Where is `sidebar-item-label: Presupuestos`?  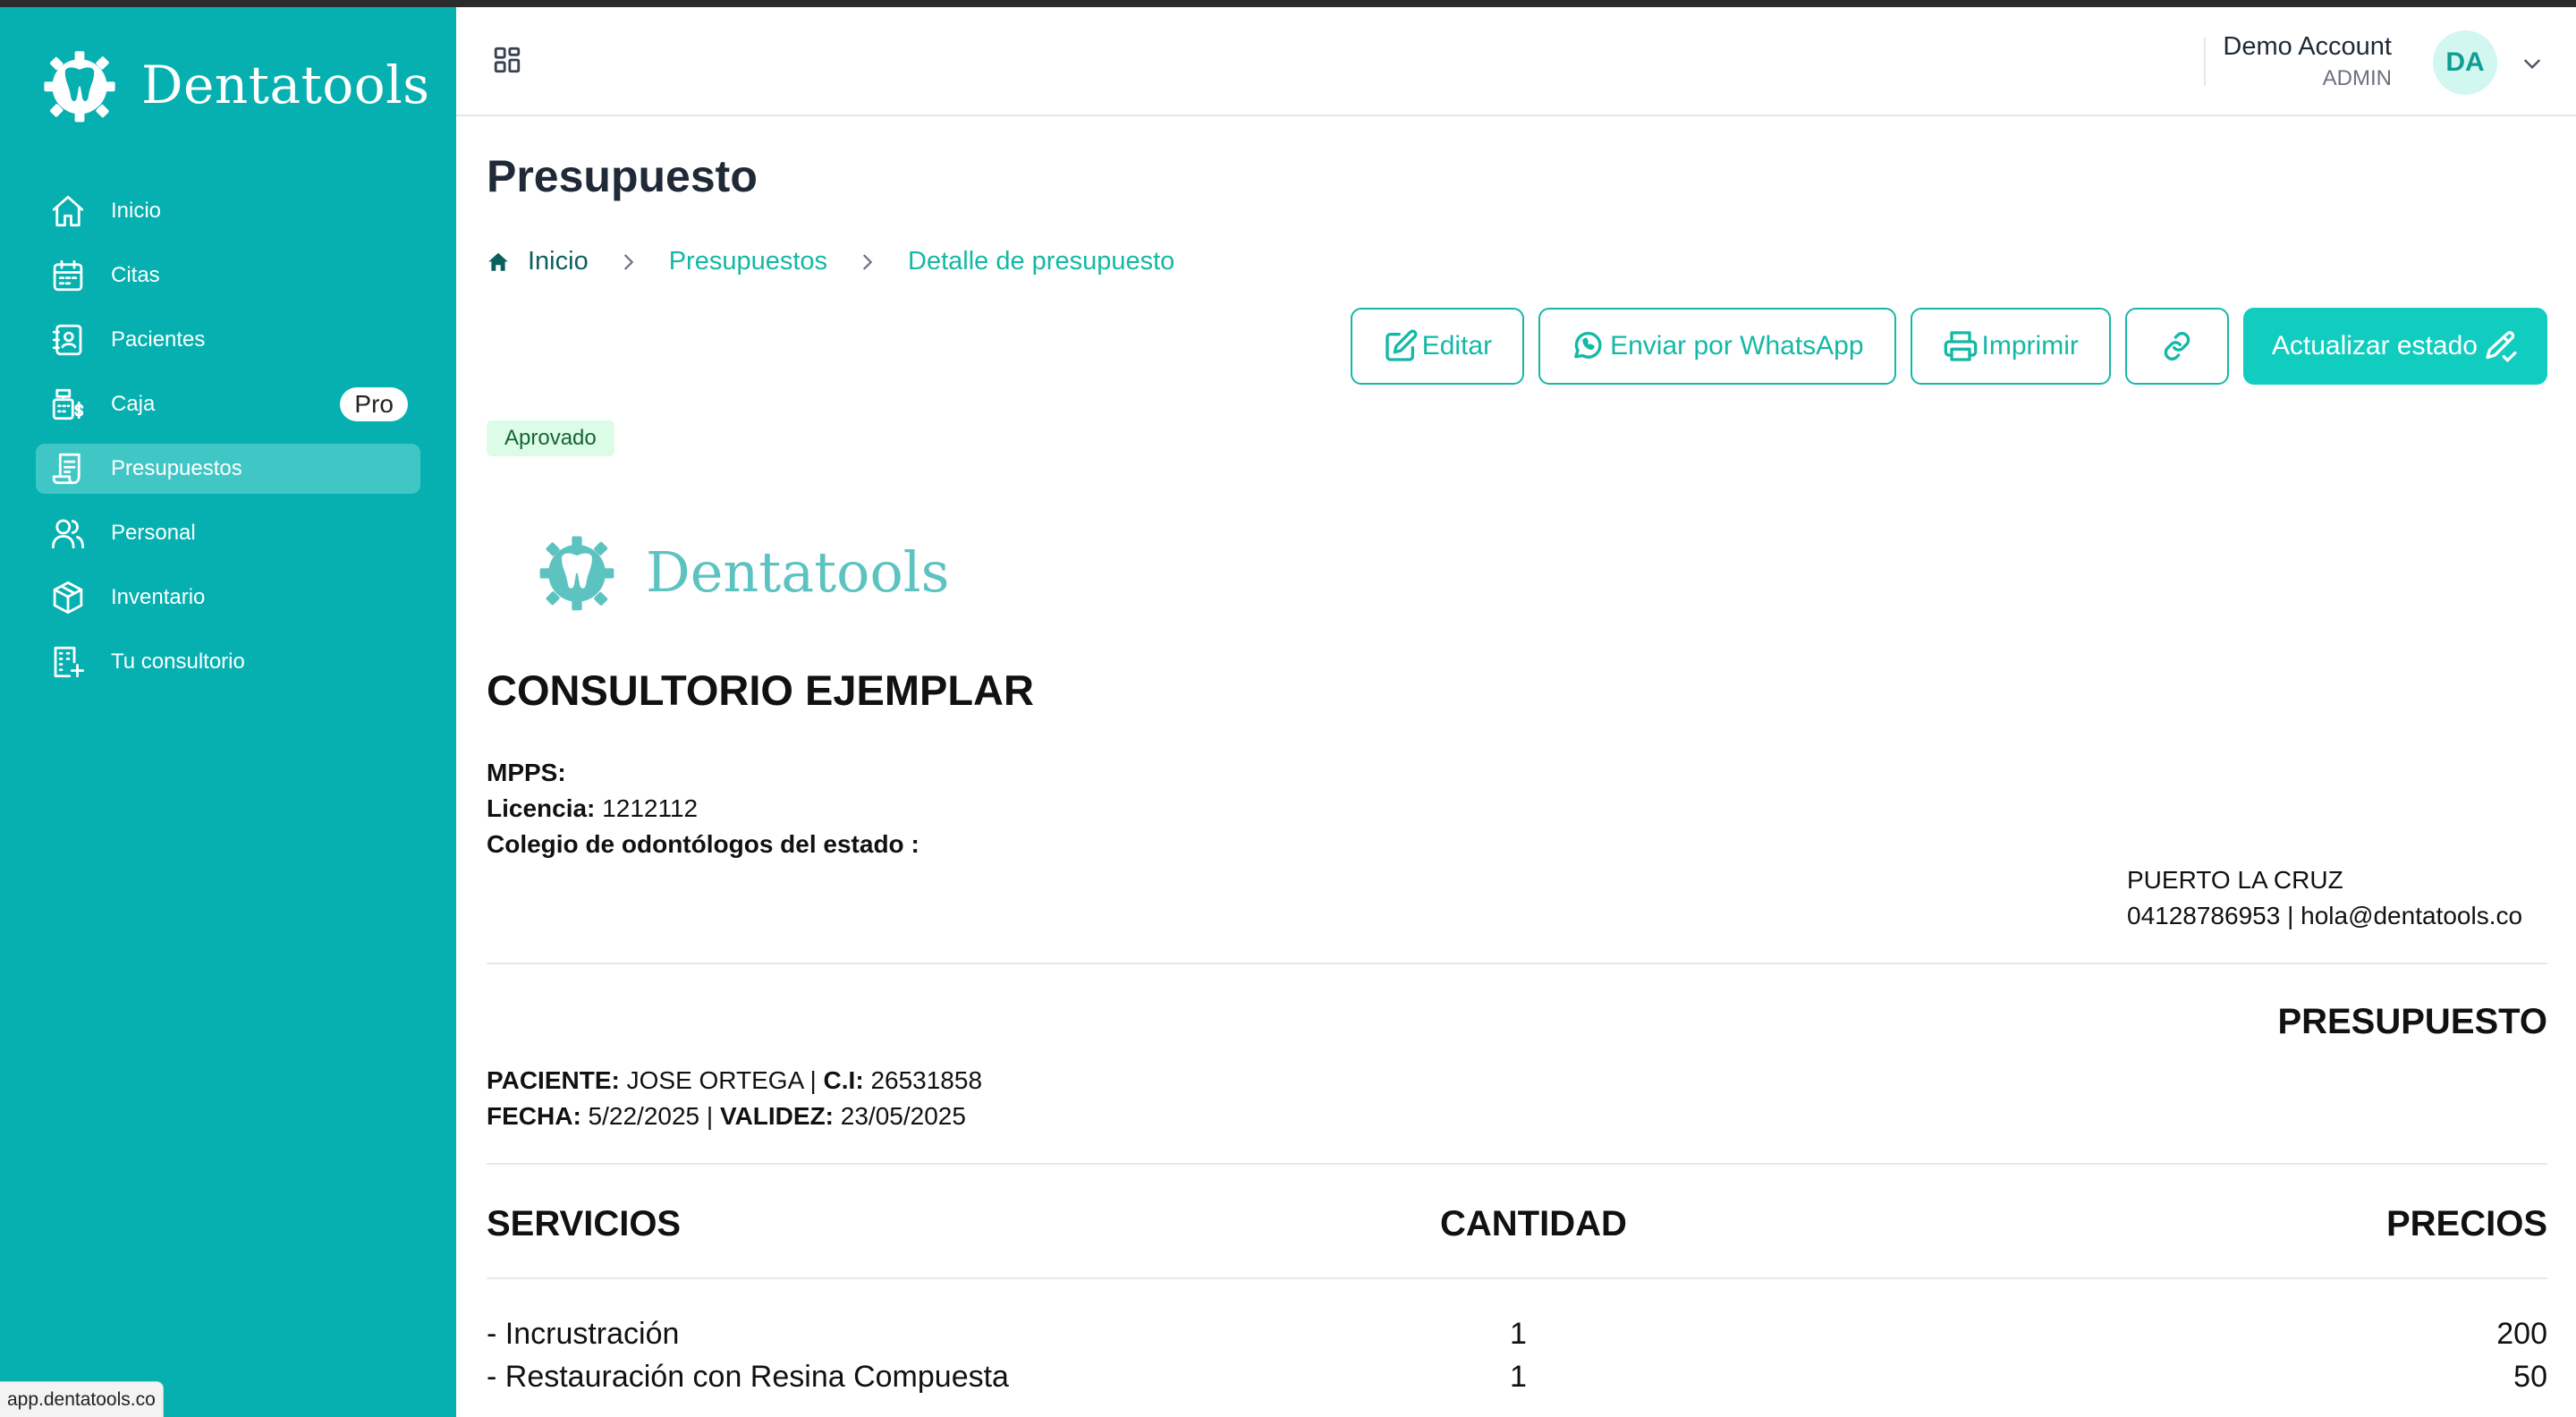 sidebar-item-label: Presupuestos is located at coordinates (176, 468).